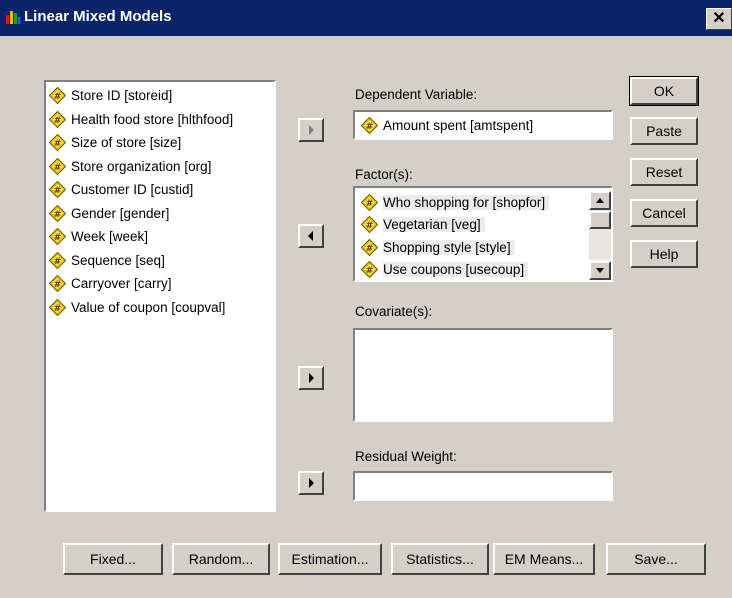 This screenshot has height=598, width=732. What do you see at coordinates (600, 220) in the screenshot?
I see `scrollbar-thumb` at bounding box center [600, 220].